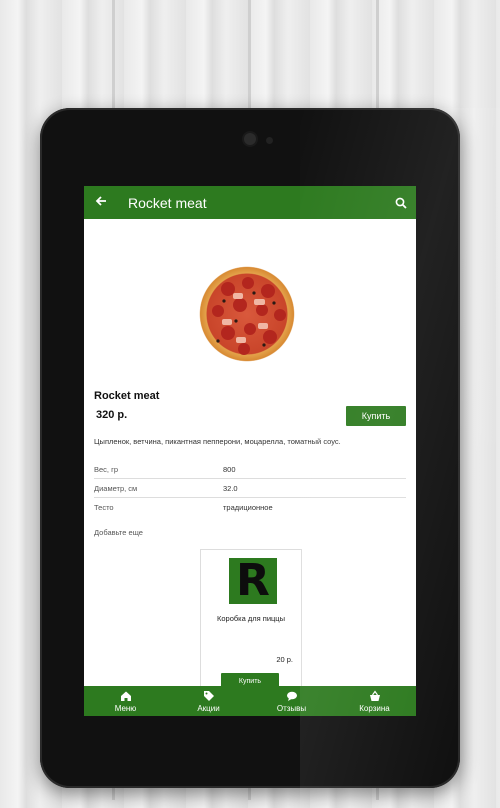 The width and height of the screenshot is (500, 808). Describe the element at coordinates (116, 488) in the screenshot. I see `spec-label: Диаметр, см` at that location.